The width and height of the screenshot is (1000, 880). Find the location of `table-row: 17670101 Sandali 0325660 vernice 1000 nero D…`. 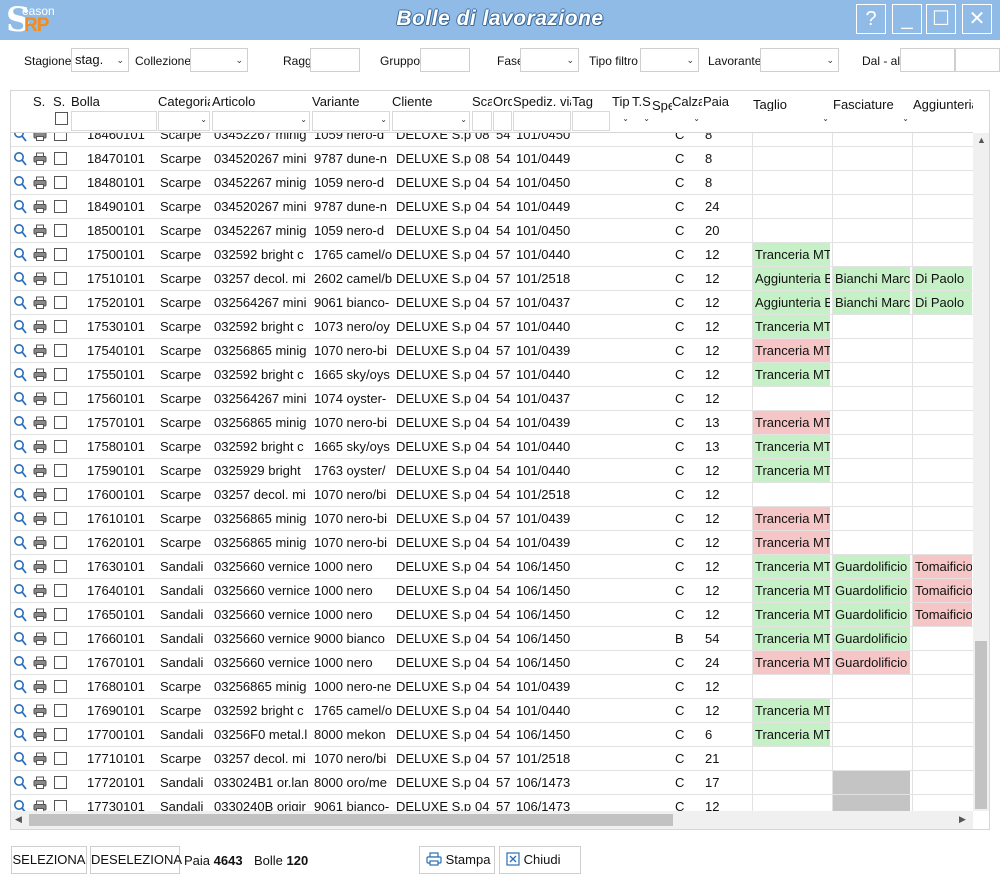

table-row: 17670101 Sandali 0325660 vernice 1000 nero D… is located at coordinates (492, 663).